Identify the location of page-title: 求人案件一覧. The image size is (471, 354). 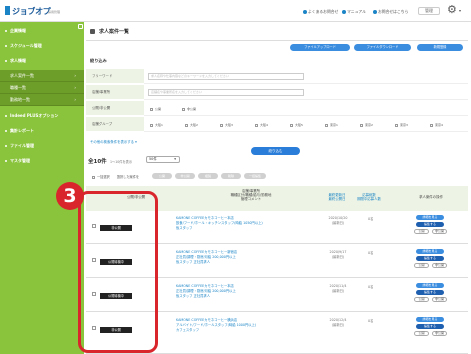
(114, 32).